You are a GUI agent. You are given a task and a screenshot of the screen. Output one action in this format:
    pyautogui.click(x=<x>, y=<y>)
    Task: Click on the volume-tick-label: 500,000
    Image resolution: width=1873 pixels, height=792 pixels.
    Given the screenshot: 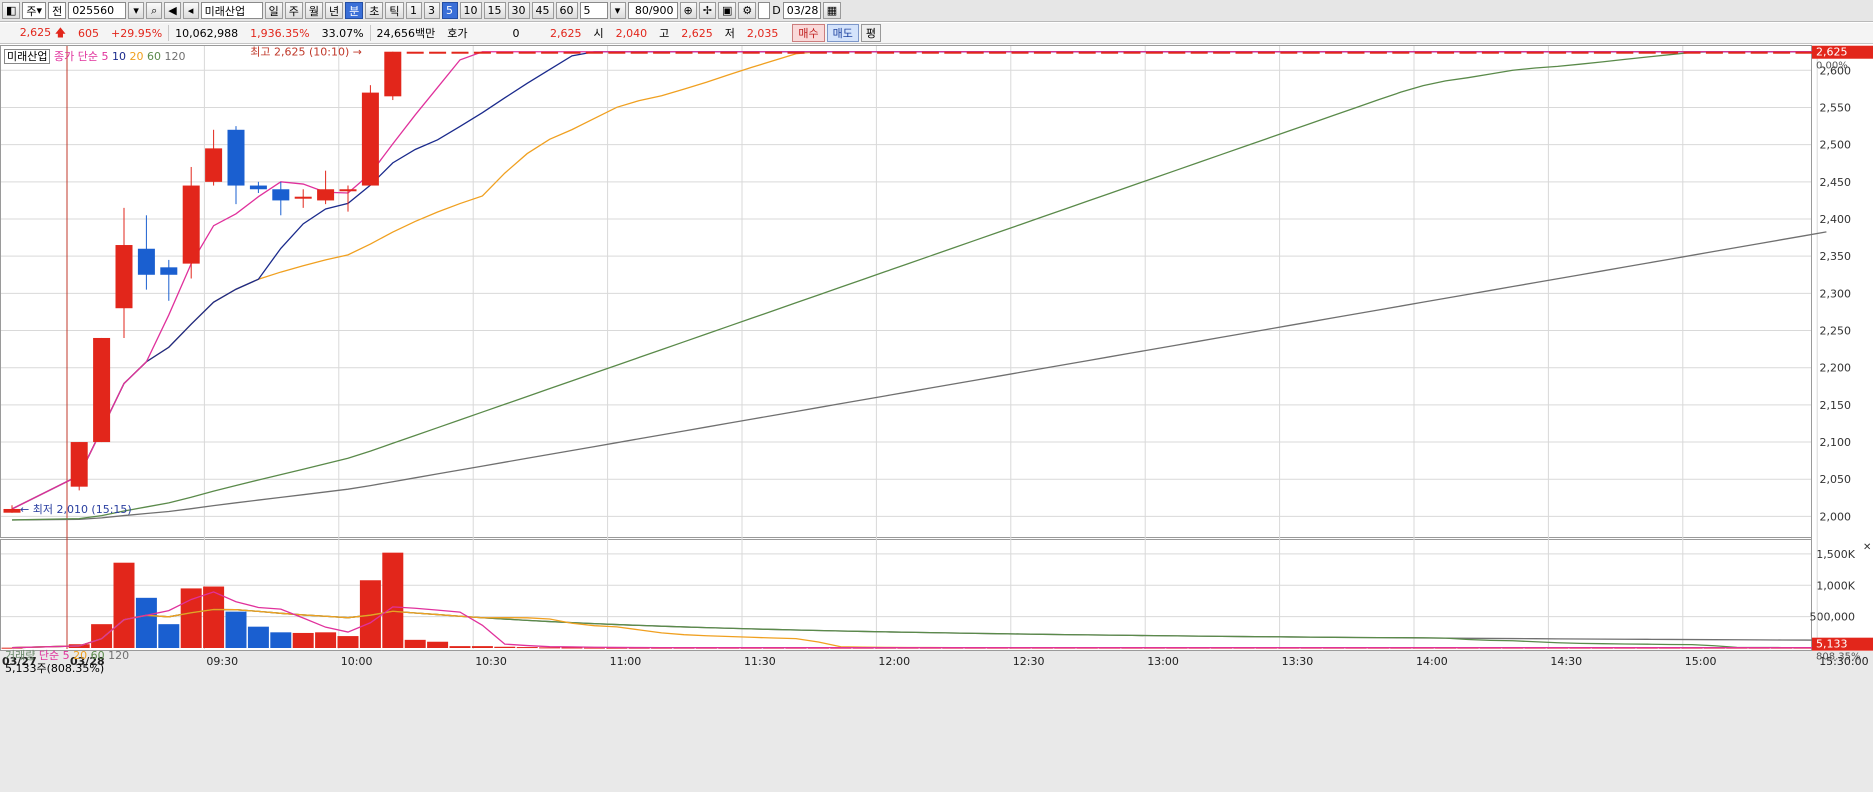 What is the action you would take?
    pyautogui.click(x=1833, y=617)
    